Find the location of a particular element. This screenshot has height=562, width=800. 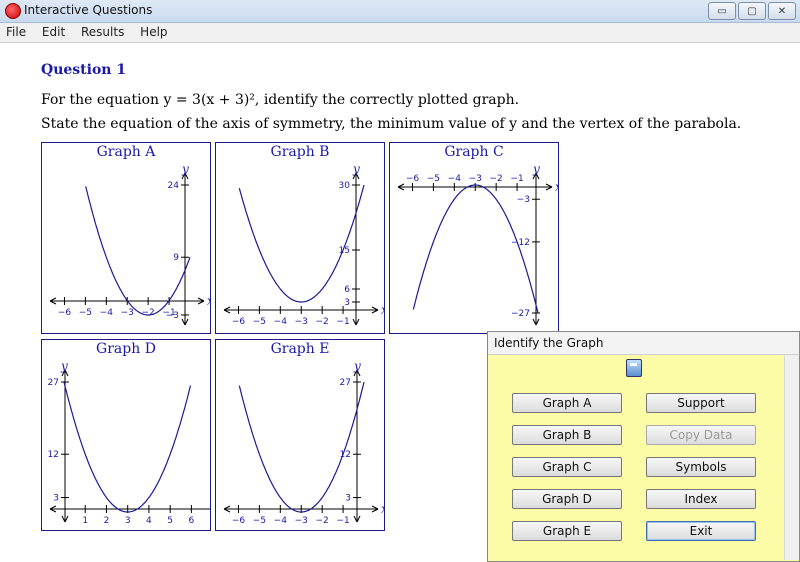

graph-b-panel: Graph B xy−6−5−4−3−2−1301563 is located at coordinates (300, 238).